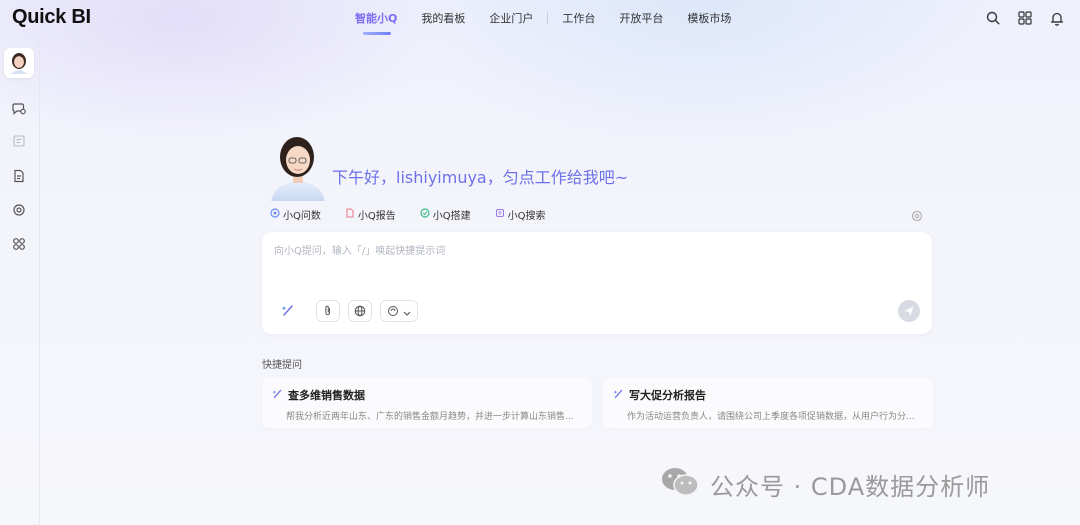  Describe the element at coordinates (302, 216) in the screenshot. I see `tab-query-label: 小Q问数` at that location.